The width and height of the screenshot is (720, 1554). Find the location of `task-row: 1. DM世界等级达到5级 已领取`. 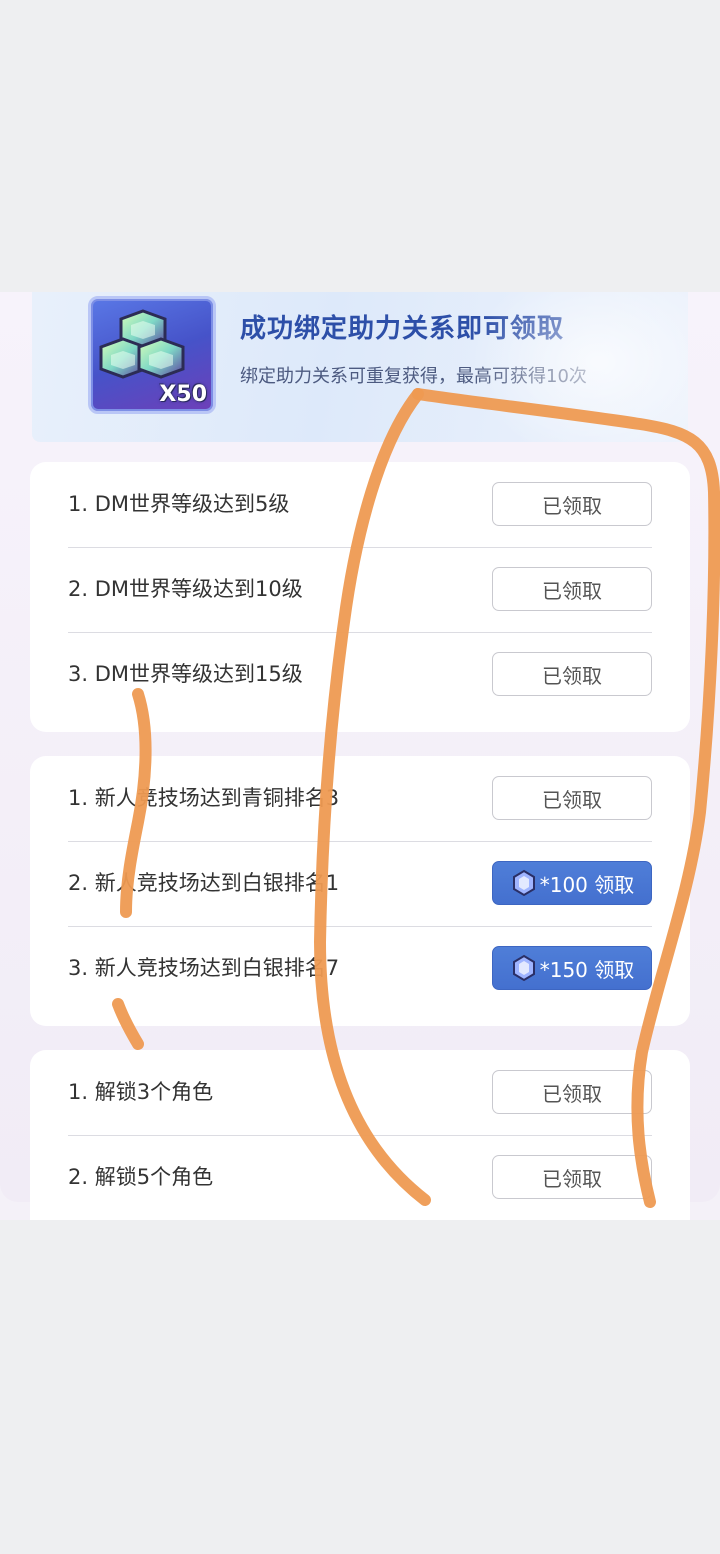

task-row: 1. DM世界等级达到5级 已领取 is located at coordinates (360, 505).